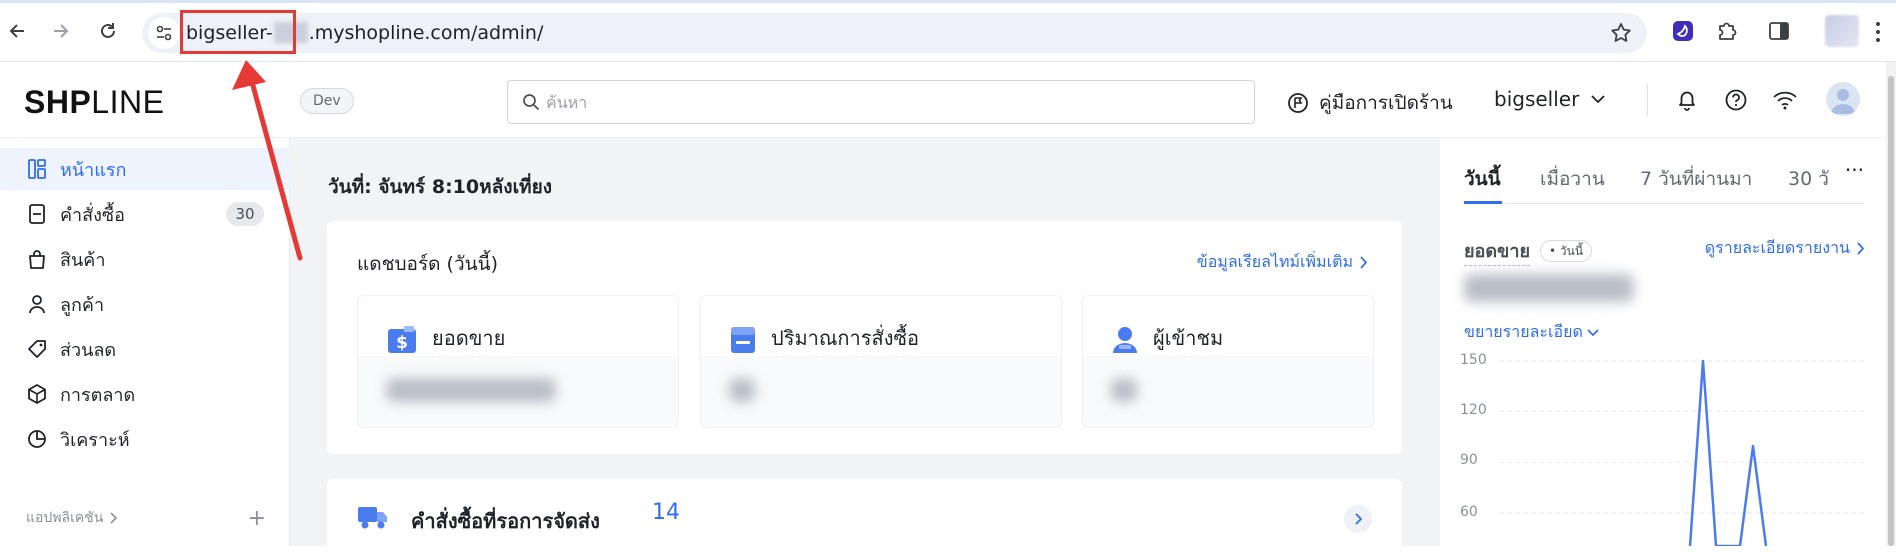 Image resolution: width=1896 pixels, height=559 pixels. Describe the element at coordinates (37, 349) in the screenshot. I see `tag-icon` at that location.